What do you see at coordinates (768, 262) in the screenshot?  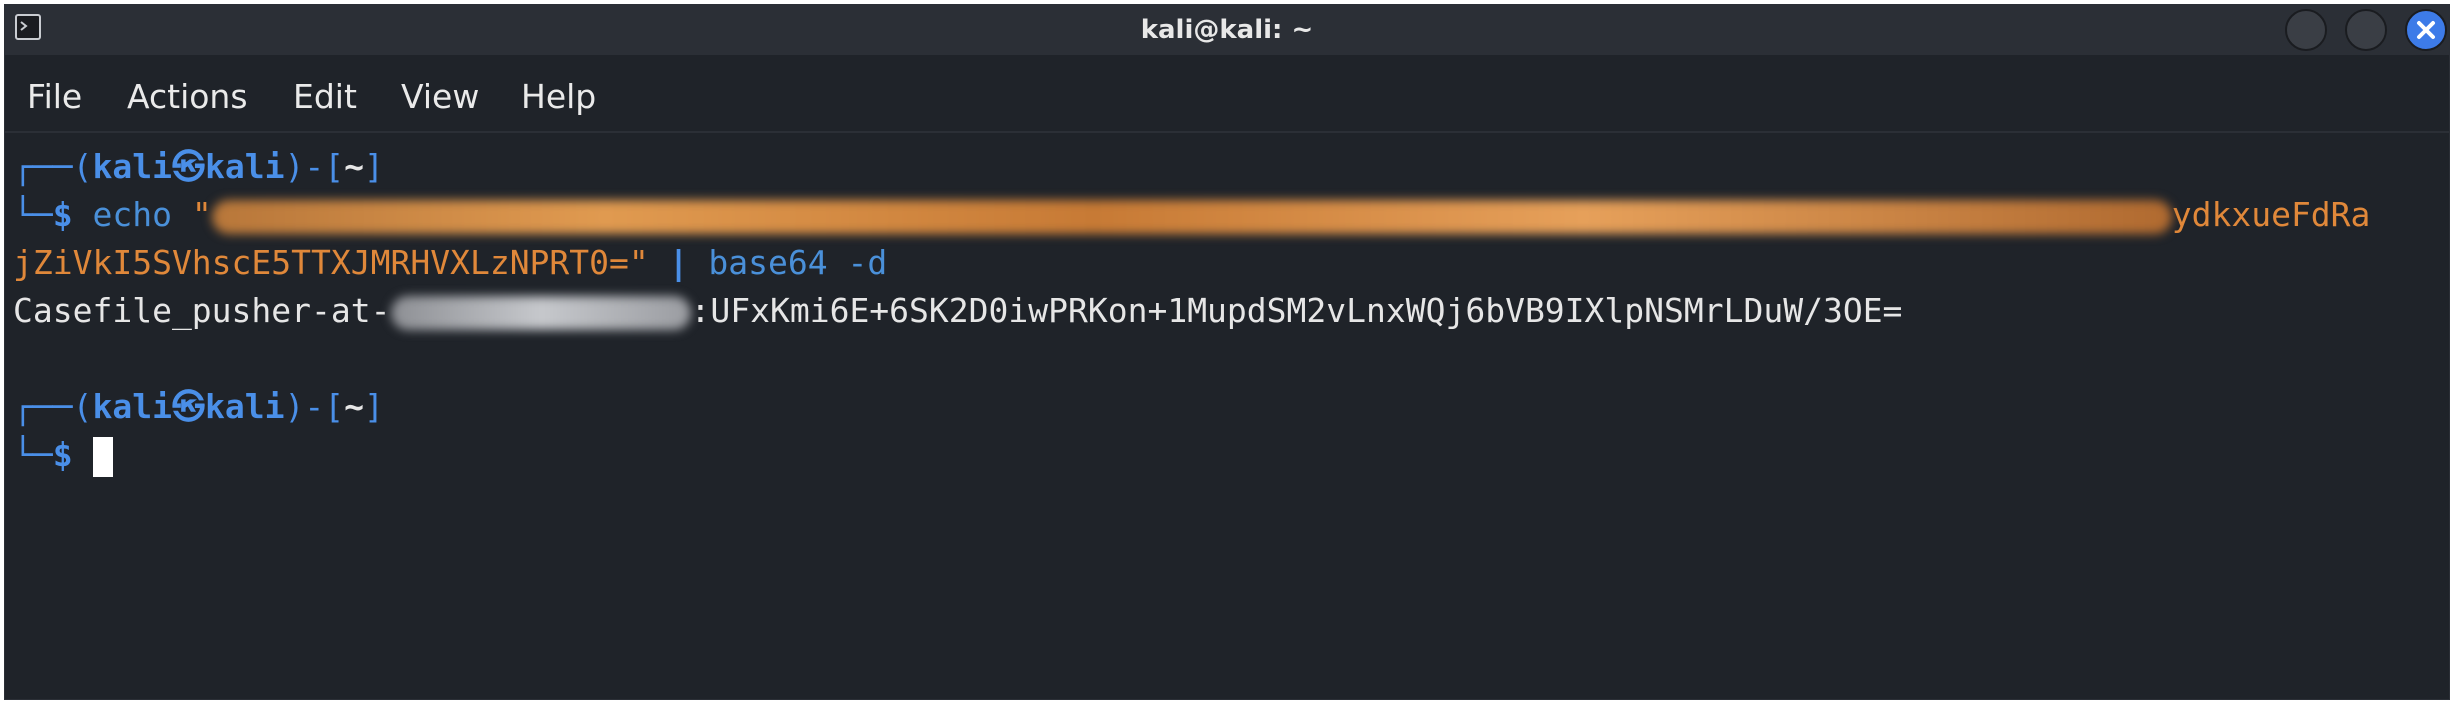 I see `command-base64: base64` at bounding box center [768, 262].